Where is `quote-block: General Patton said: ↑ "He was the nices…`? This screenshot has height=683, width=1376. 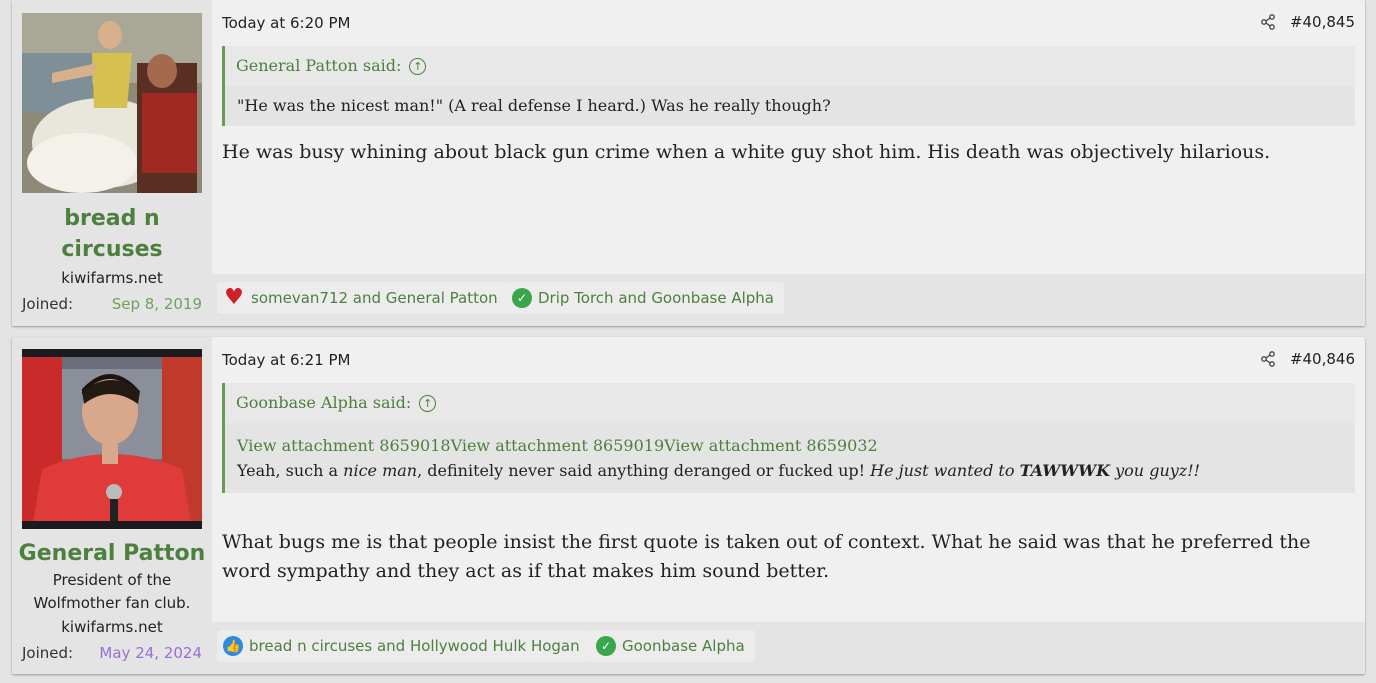
quote-block: General Patton said: ↑ "He was the nices… is located at coordinates (788, 86).